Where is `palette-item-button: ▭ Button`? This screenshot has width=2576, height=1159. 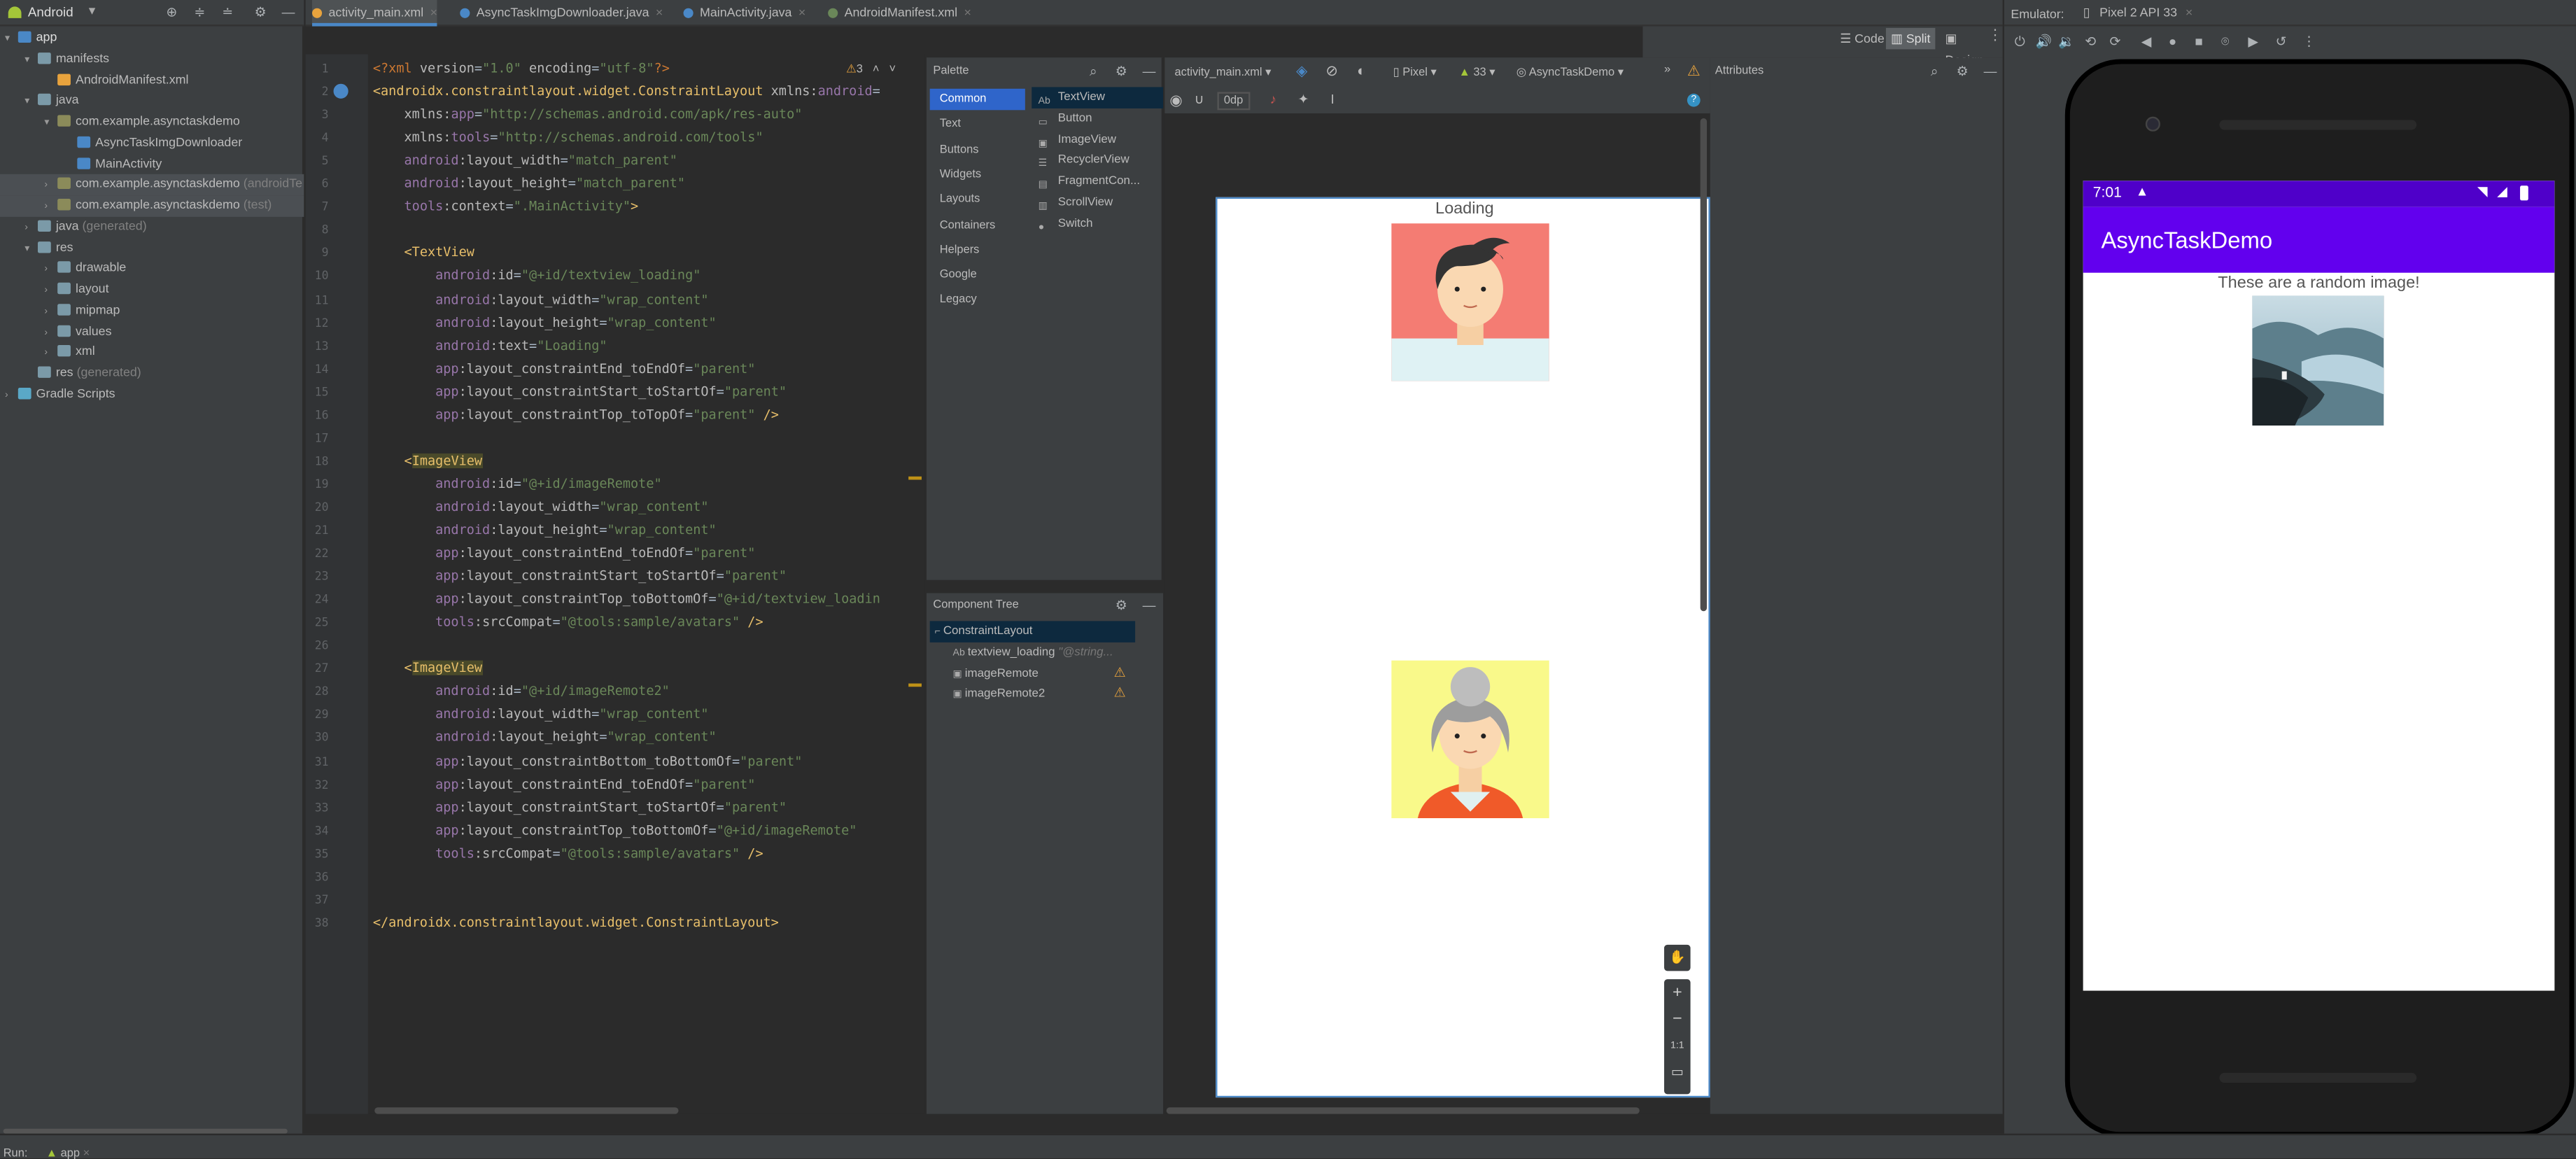 palette-item-button: ▭ Button is located at coordinates (1097, 118).